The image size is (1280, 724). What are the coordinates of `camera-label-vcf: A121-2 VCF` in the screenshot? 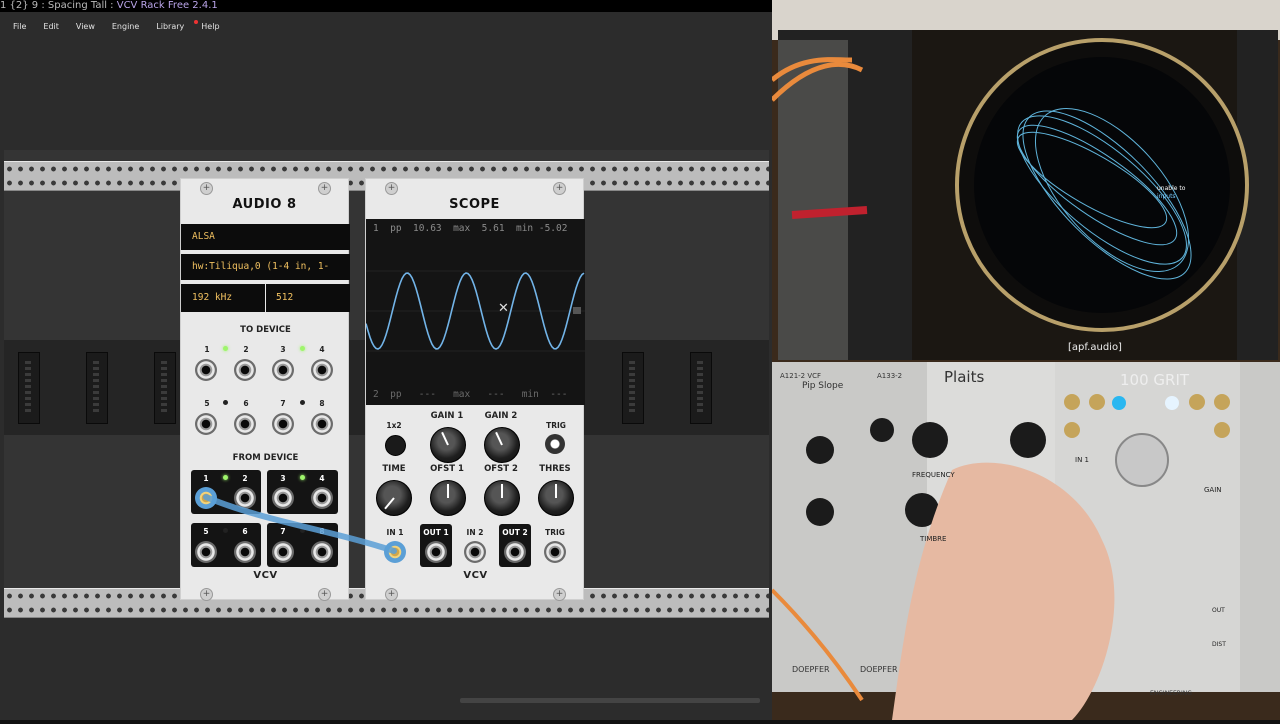 It's located at (800, 376).